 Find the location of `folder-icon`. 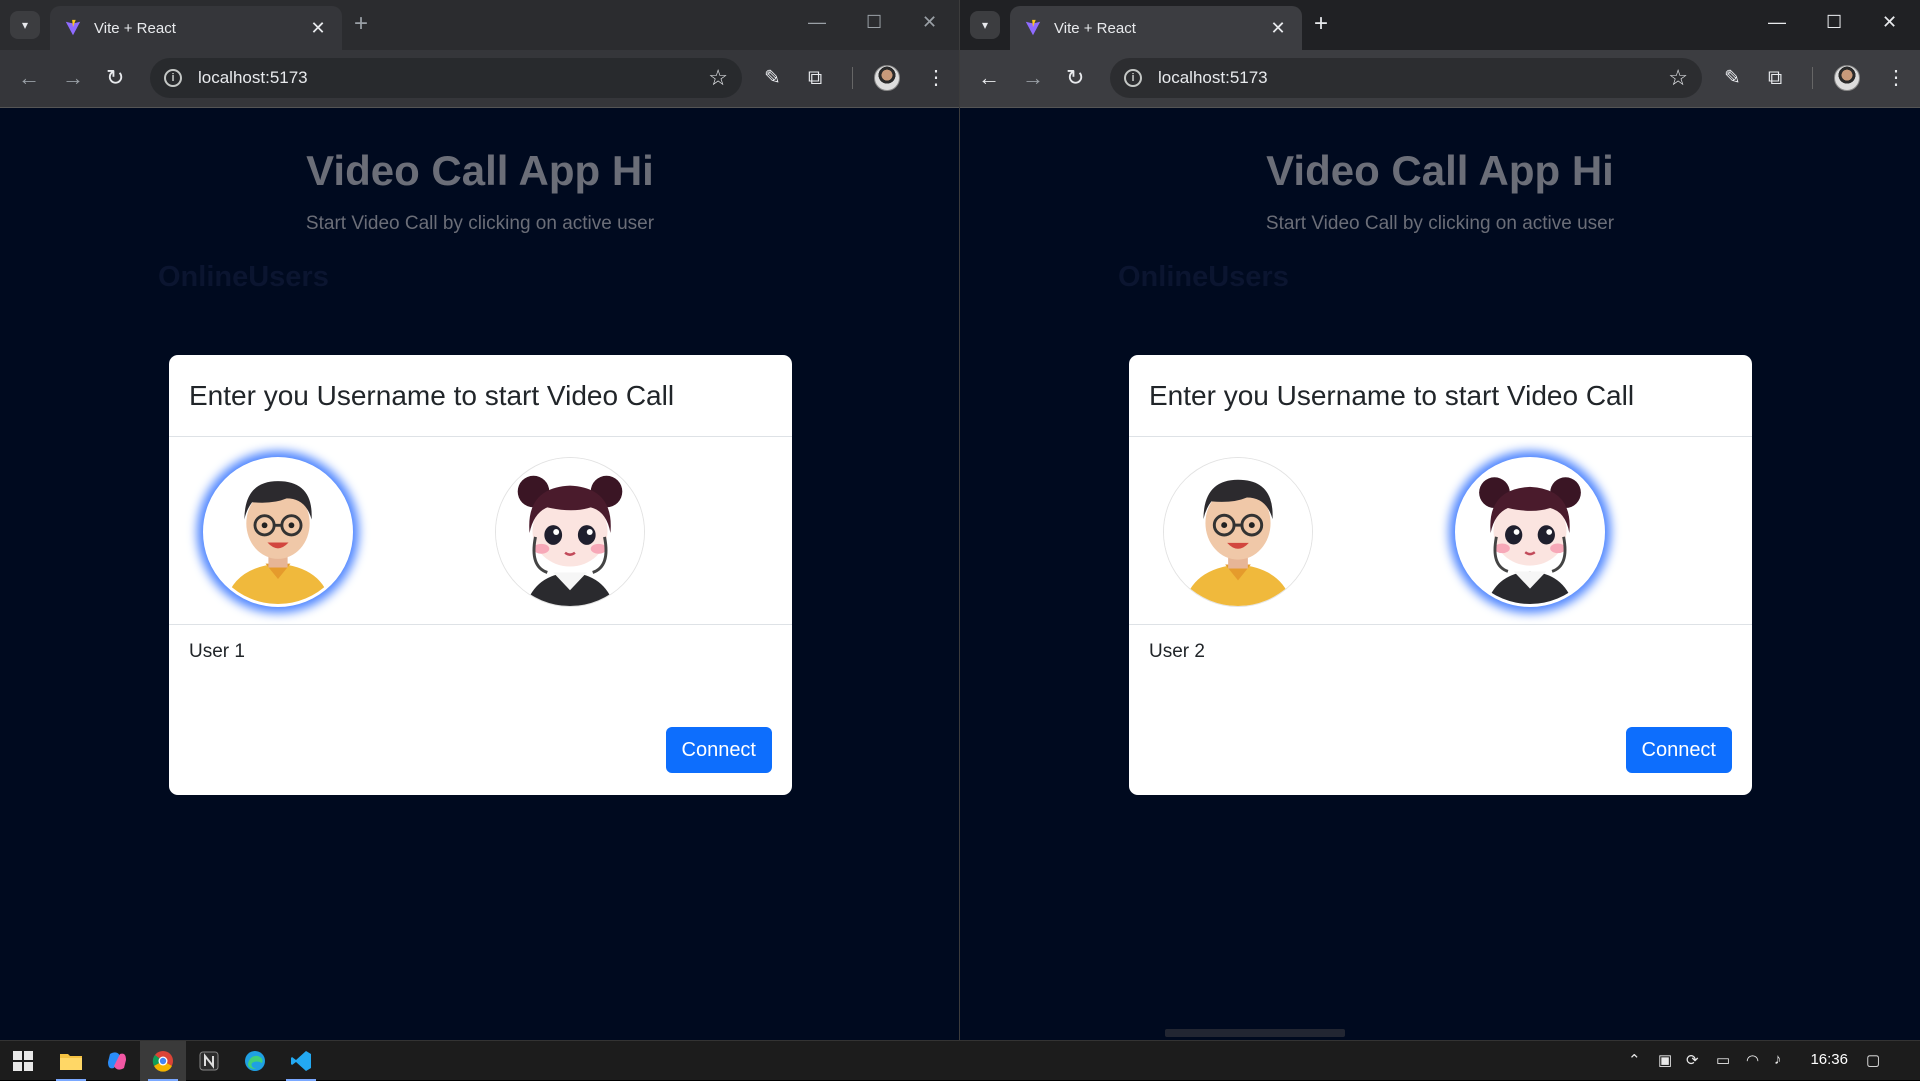

folder-icon is located at coordinates (71, 1062).